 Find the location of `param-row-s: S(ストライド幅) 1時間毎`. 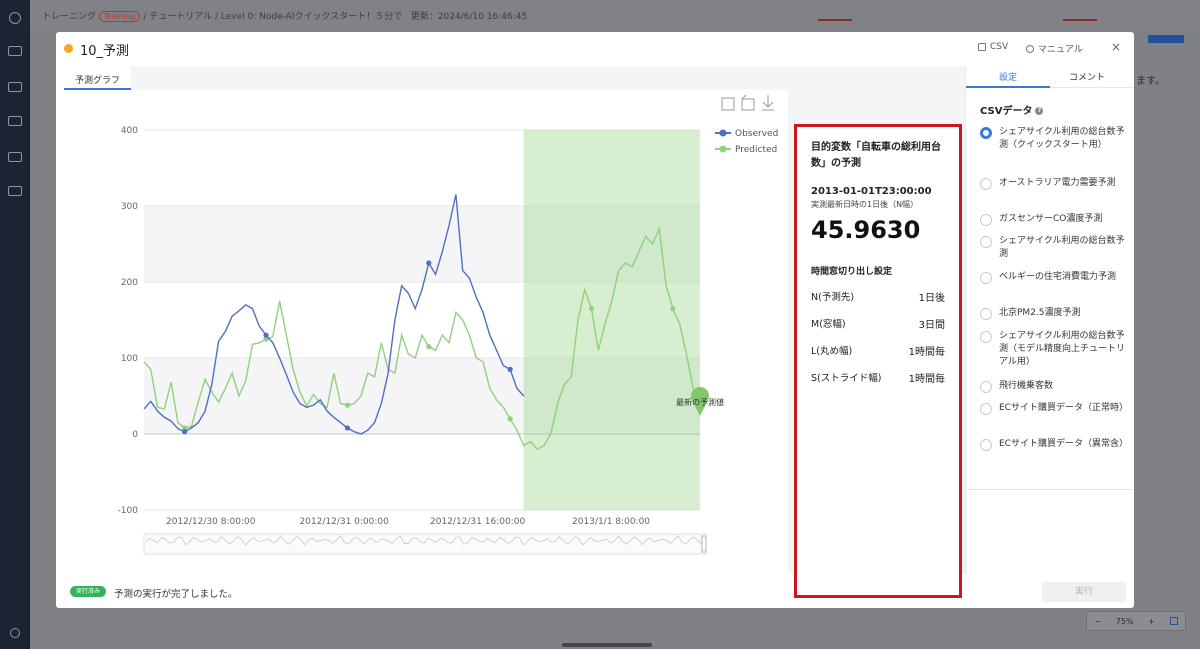

param-row-s: S(ストライド幅) 1時間毎 is located at coordinates (878, 377).